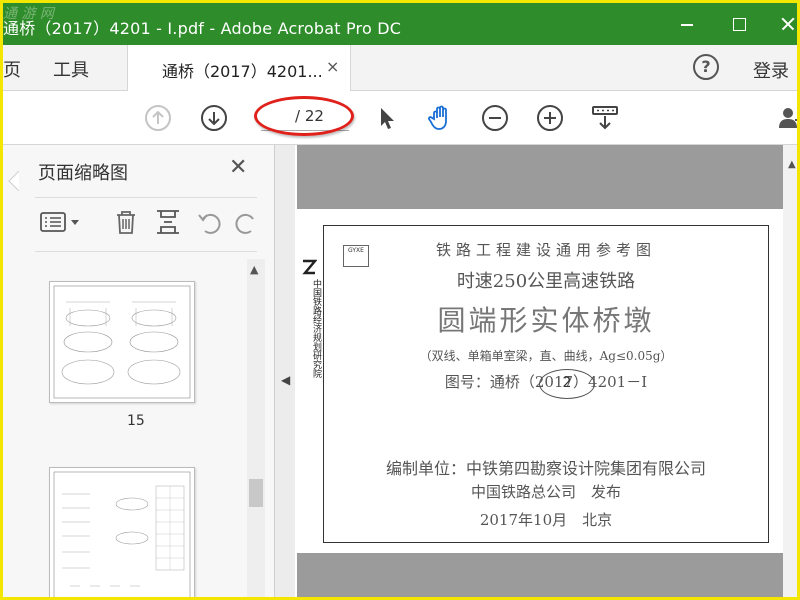 The image size is (800, 600). I want to click on doc-date: 2017年10月 北京, so click(546, 520).